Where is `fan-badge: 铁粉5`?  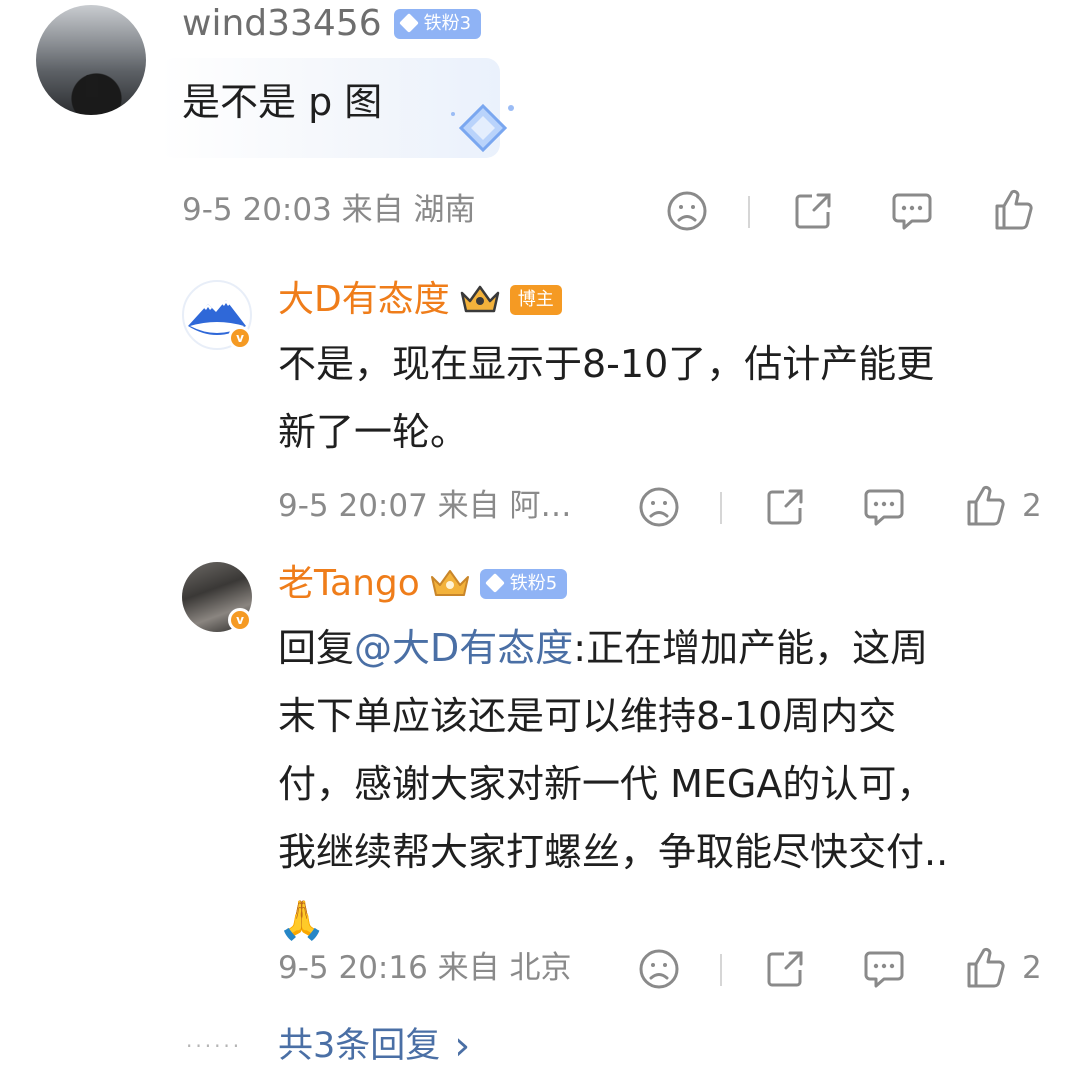
fan-badge: 铁粉5 is located at coordinates (523, 584).